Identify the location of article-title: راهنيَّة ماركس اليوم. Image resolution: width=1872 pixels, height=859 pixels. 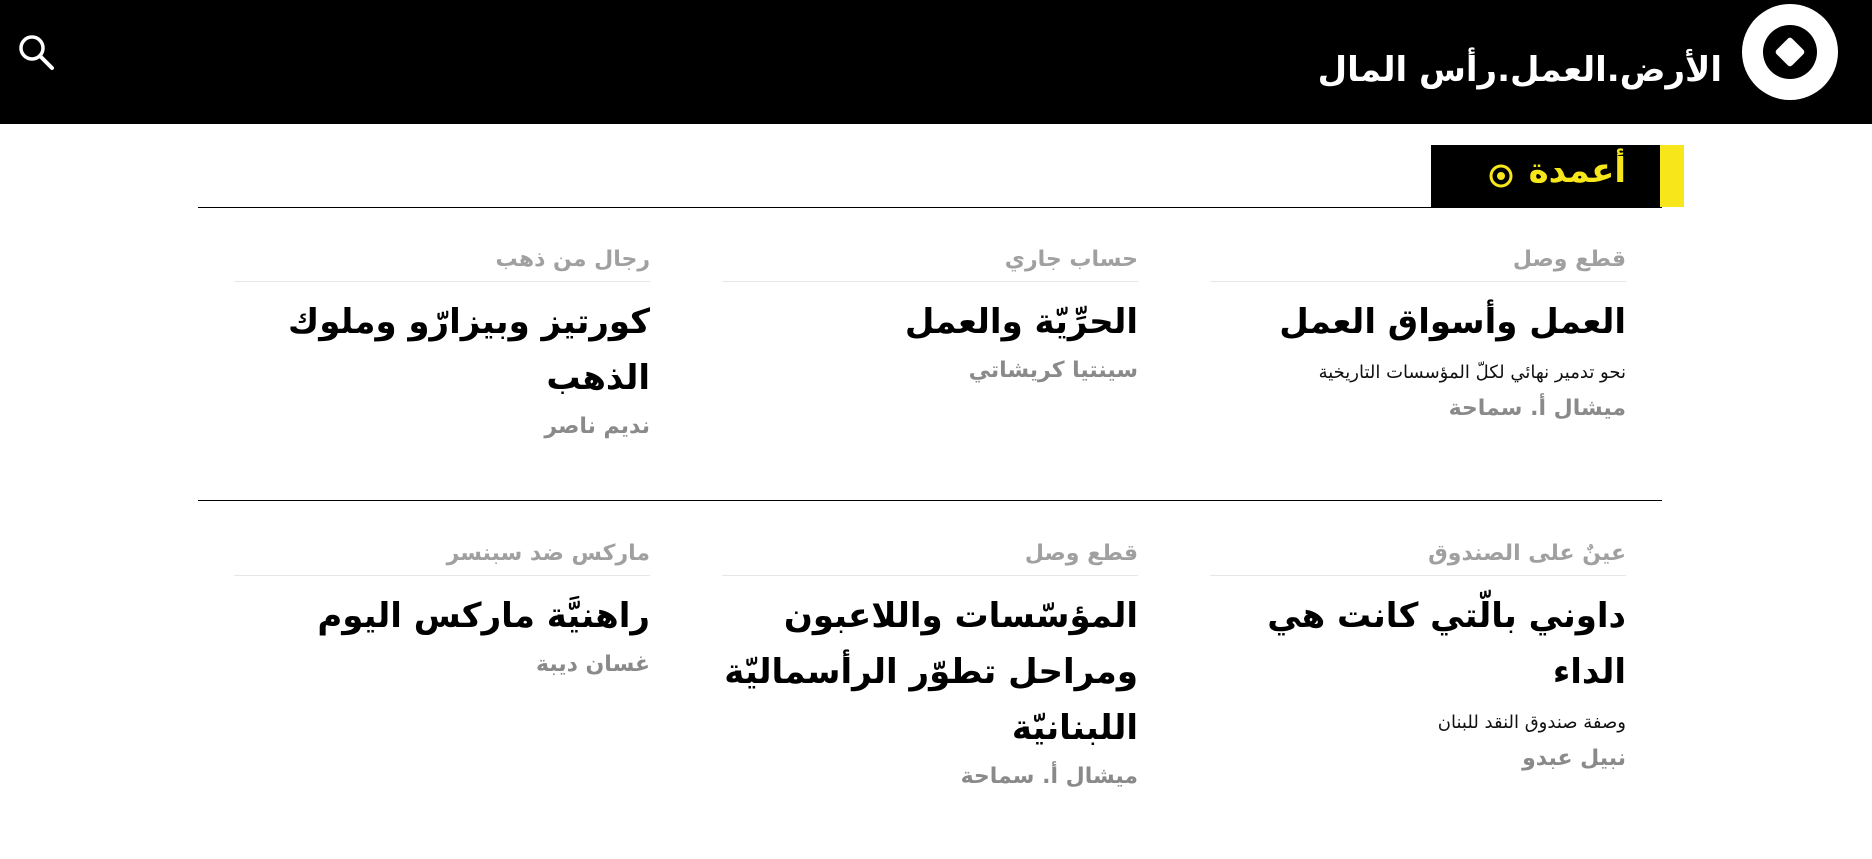
(442, 616).